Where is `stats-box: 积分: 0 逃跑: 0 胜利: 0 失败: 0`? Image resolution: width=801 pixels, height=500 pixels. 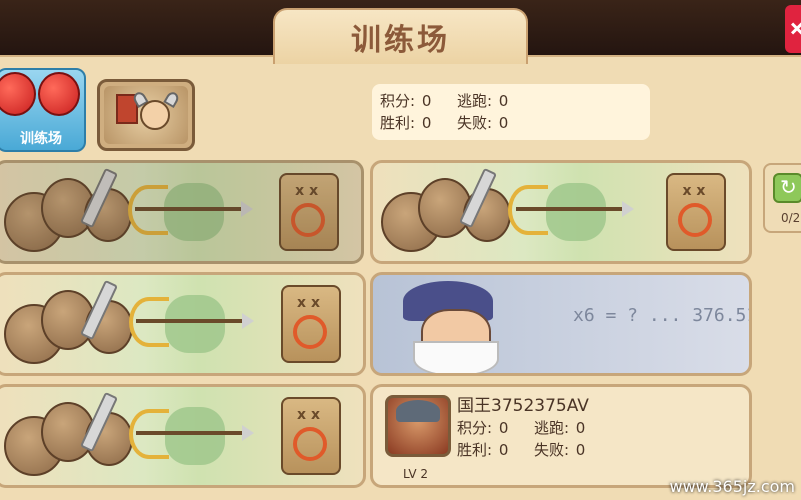 stats-box: 积分: 0 逃跑: 0 胜利: 0 失败: 0 is located at coordinates (511, 112).